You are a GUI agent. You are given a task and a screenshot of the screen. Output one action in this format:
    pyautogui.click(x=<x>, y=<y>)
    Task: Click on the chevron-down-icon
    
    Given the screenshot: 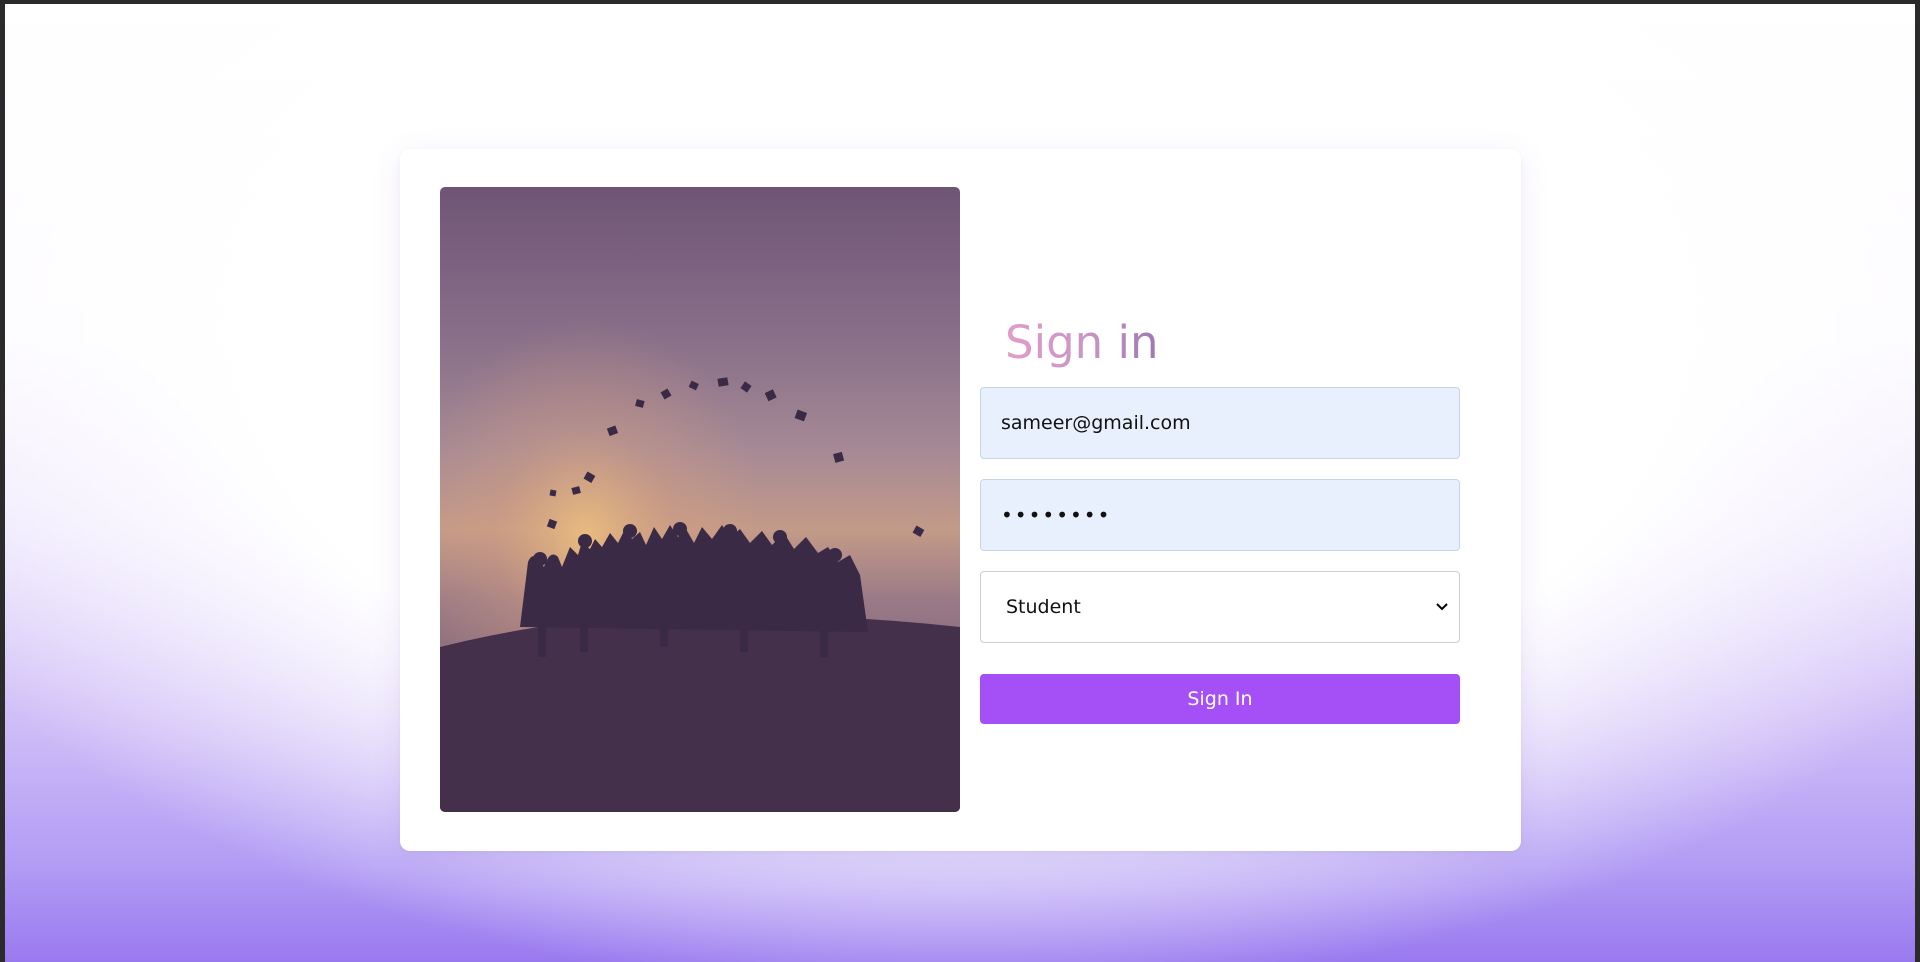 What is the action you would take?
    pyautogui.click(x=1442, y=607)
    